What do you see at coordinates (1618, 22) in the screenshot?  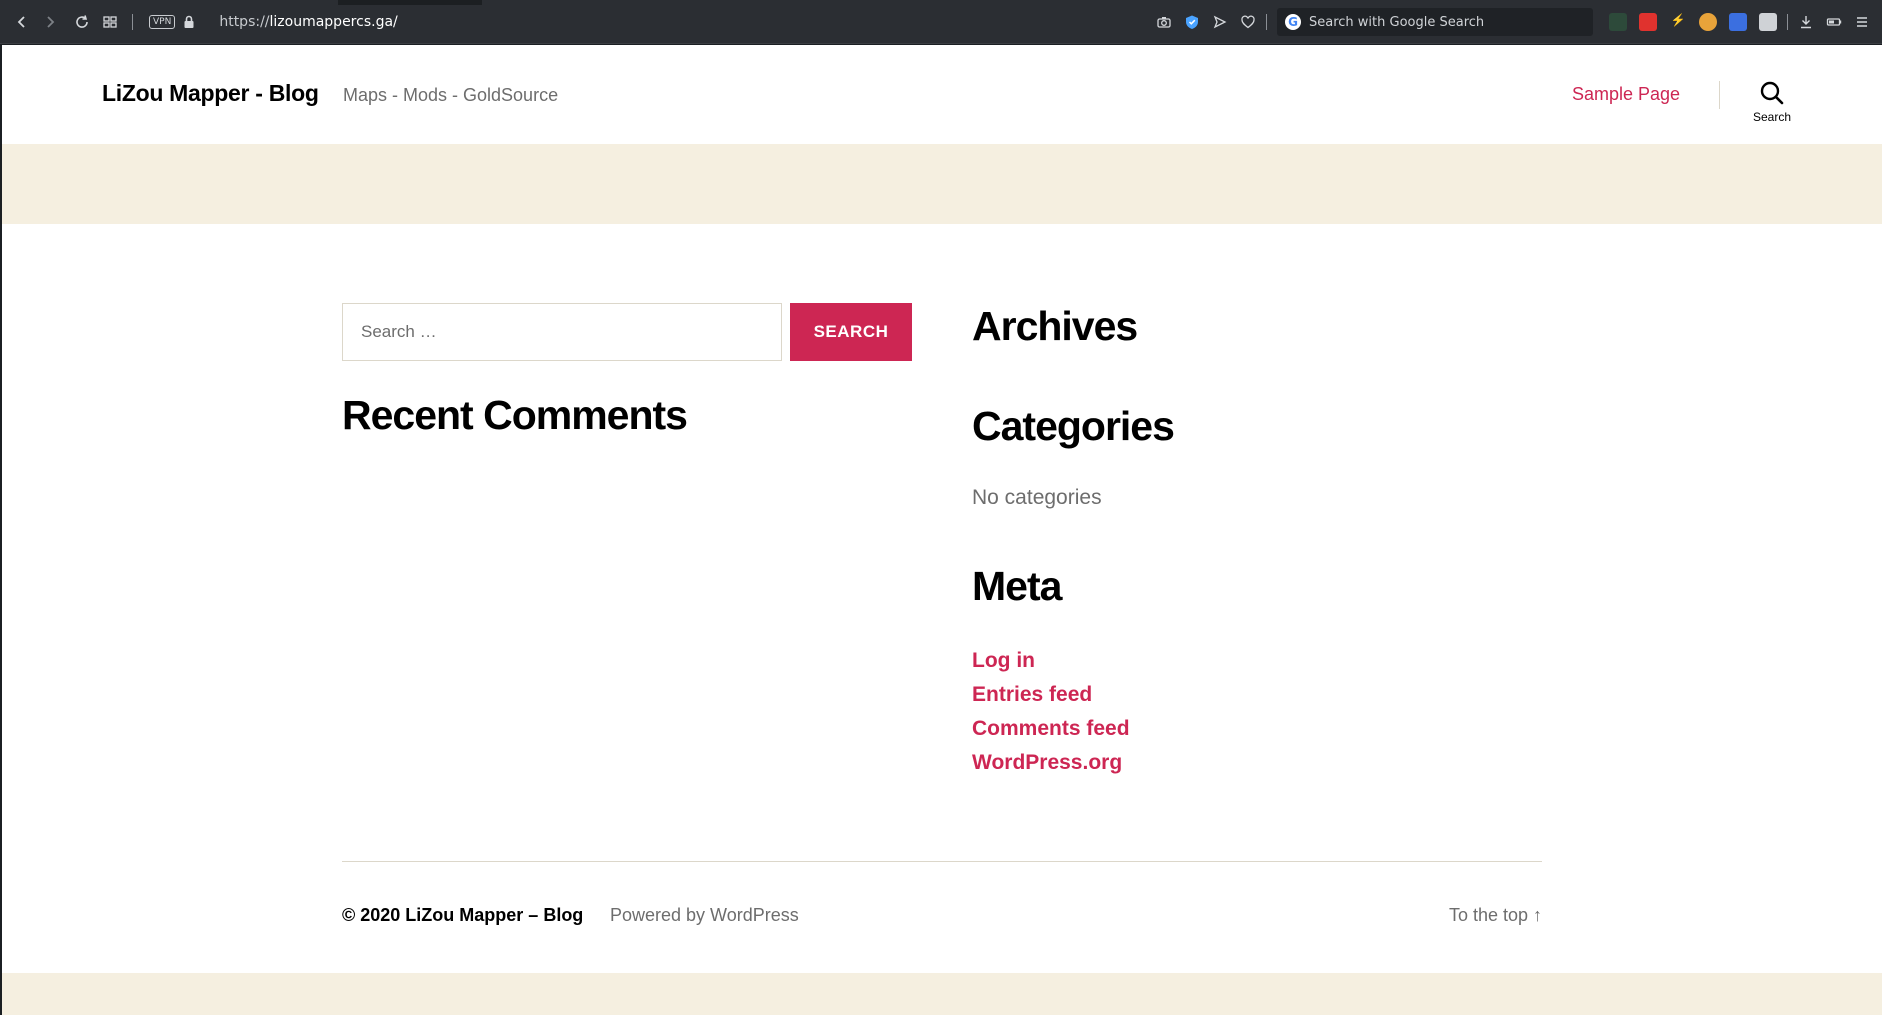 I see `extension-cube-icon` at bounding box center [1618, 22].